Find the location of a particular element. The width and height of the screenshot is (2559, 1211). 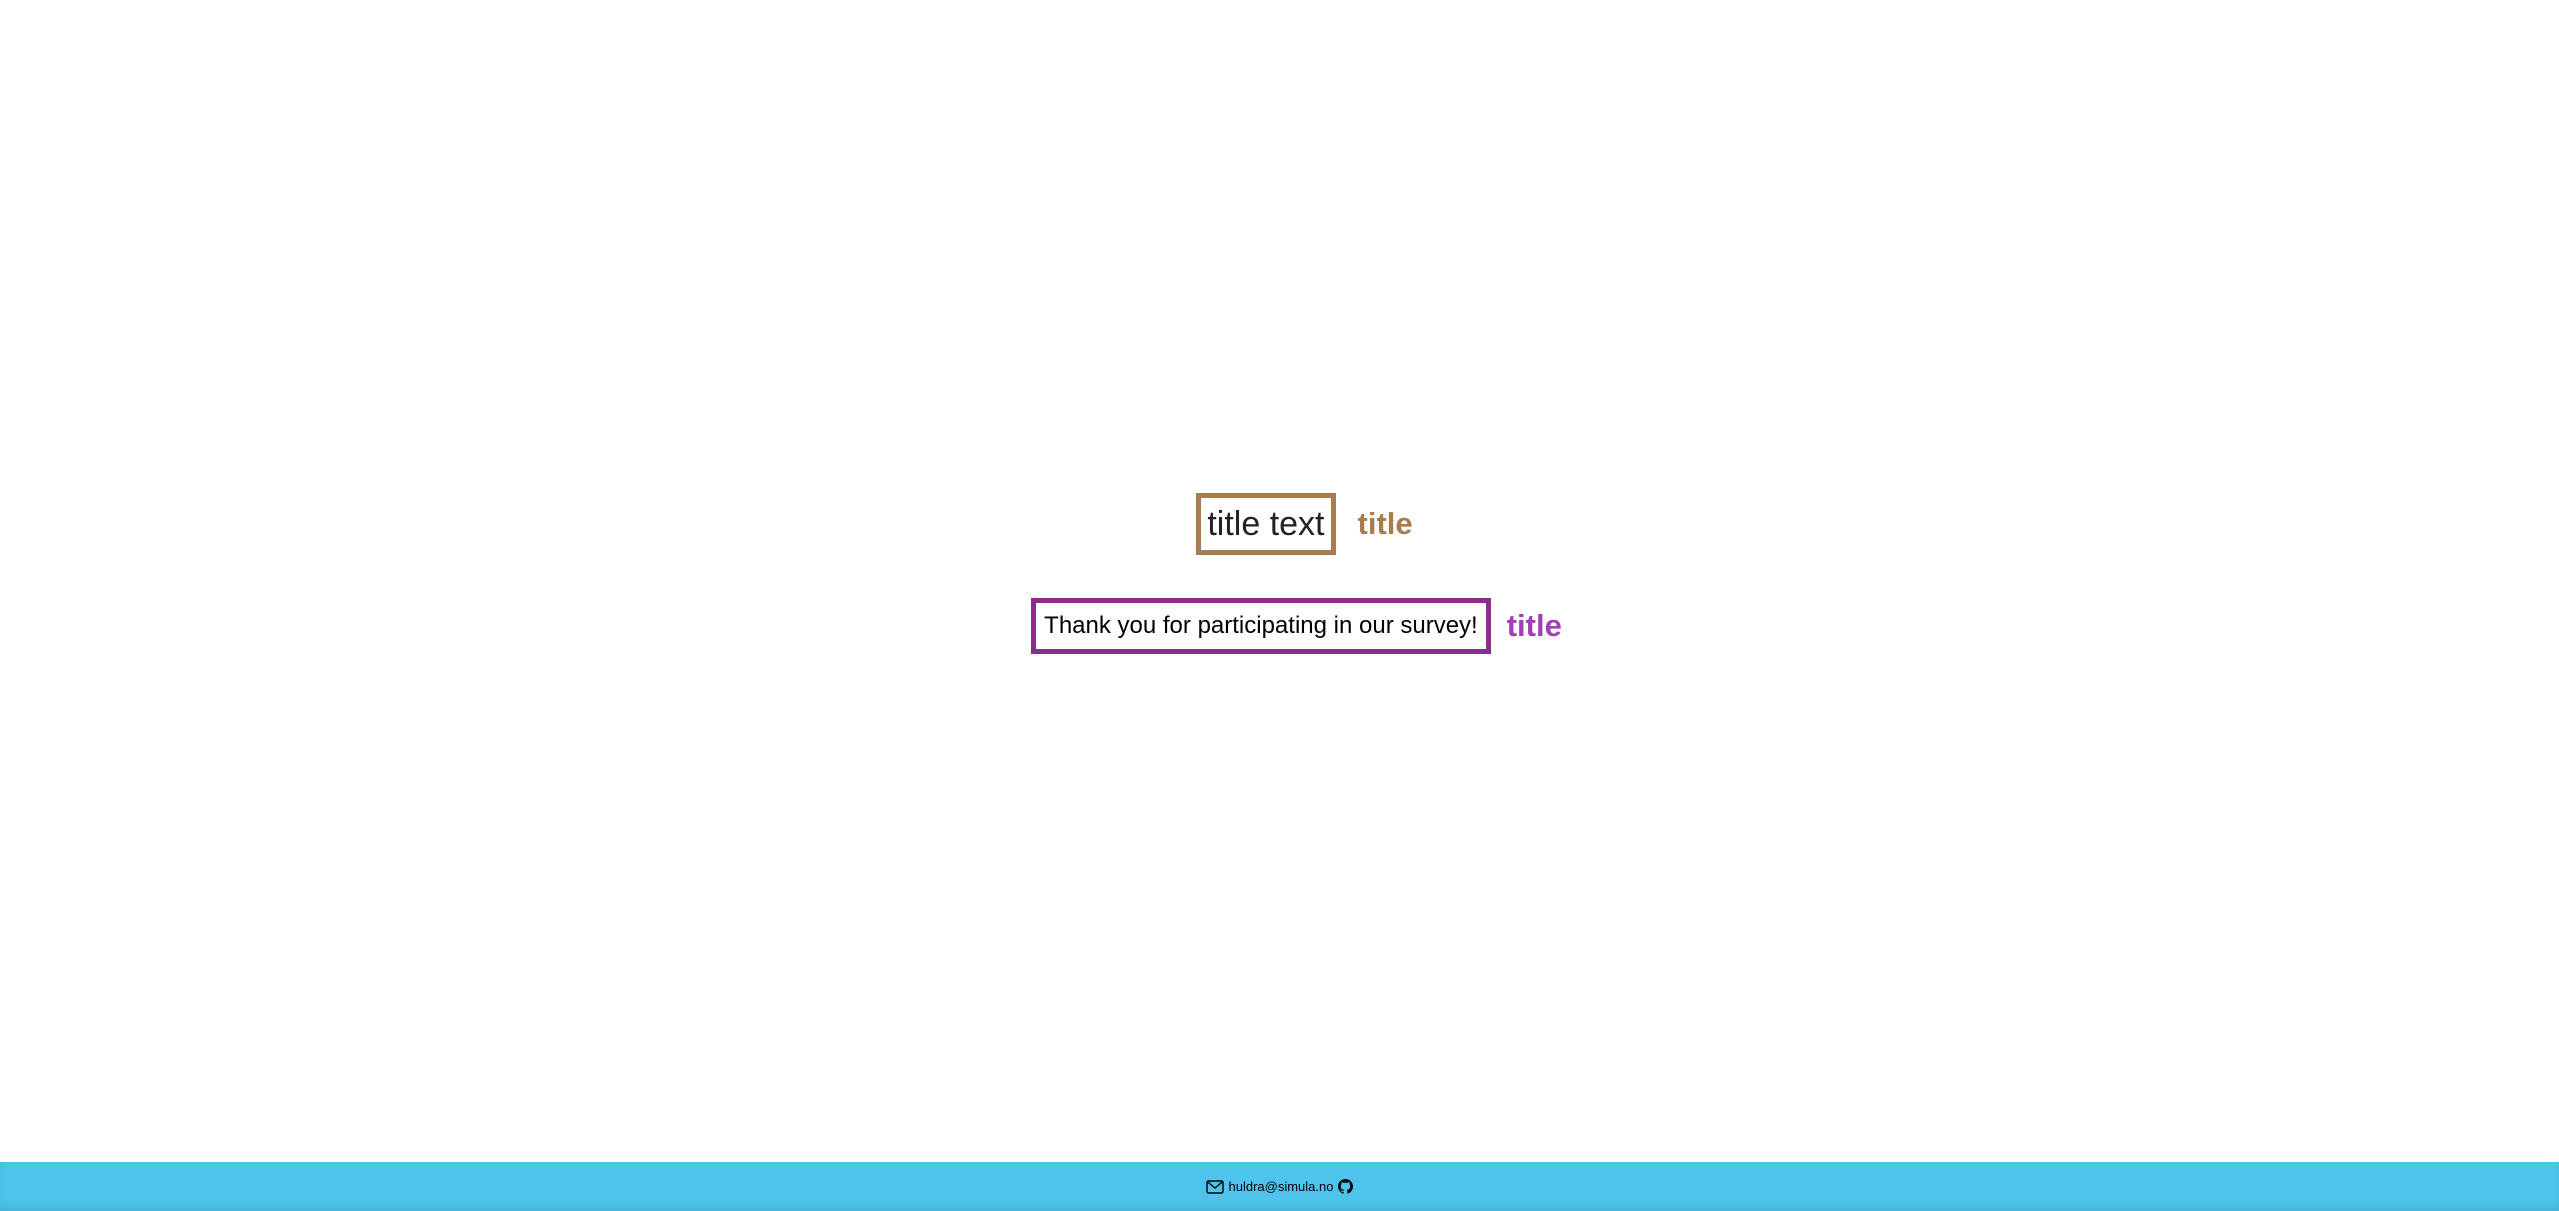

title-text-row: title text title is located at coordinates (1279, 524).